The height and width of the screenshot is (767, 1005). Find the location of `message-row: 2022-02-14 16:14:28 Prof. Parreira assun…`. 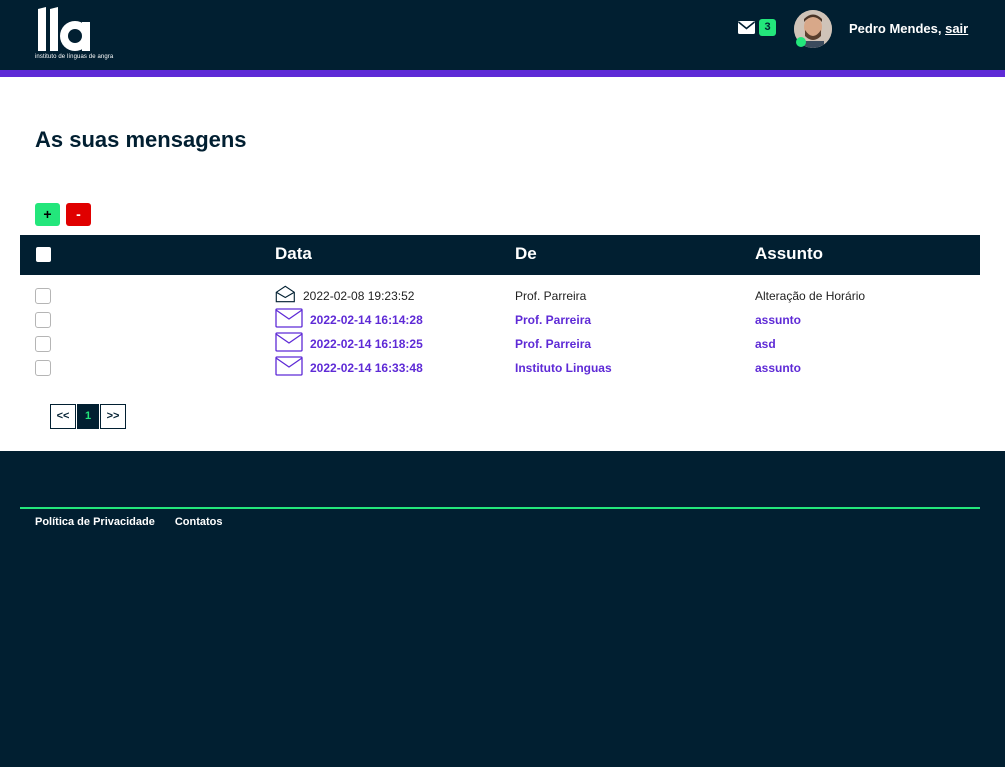

message-row: 2022-02-14 16:14:28 Prof. Parreira assun… is located at coordinates (500, 321).